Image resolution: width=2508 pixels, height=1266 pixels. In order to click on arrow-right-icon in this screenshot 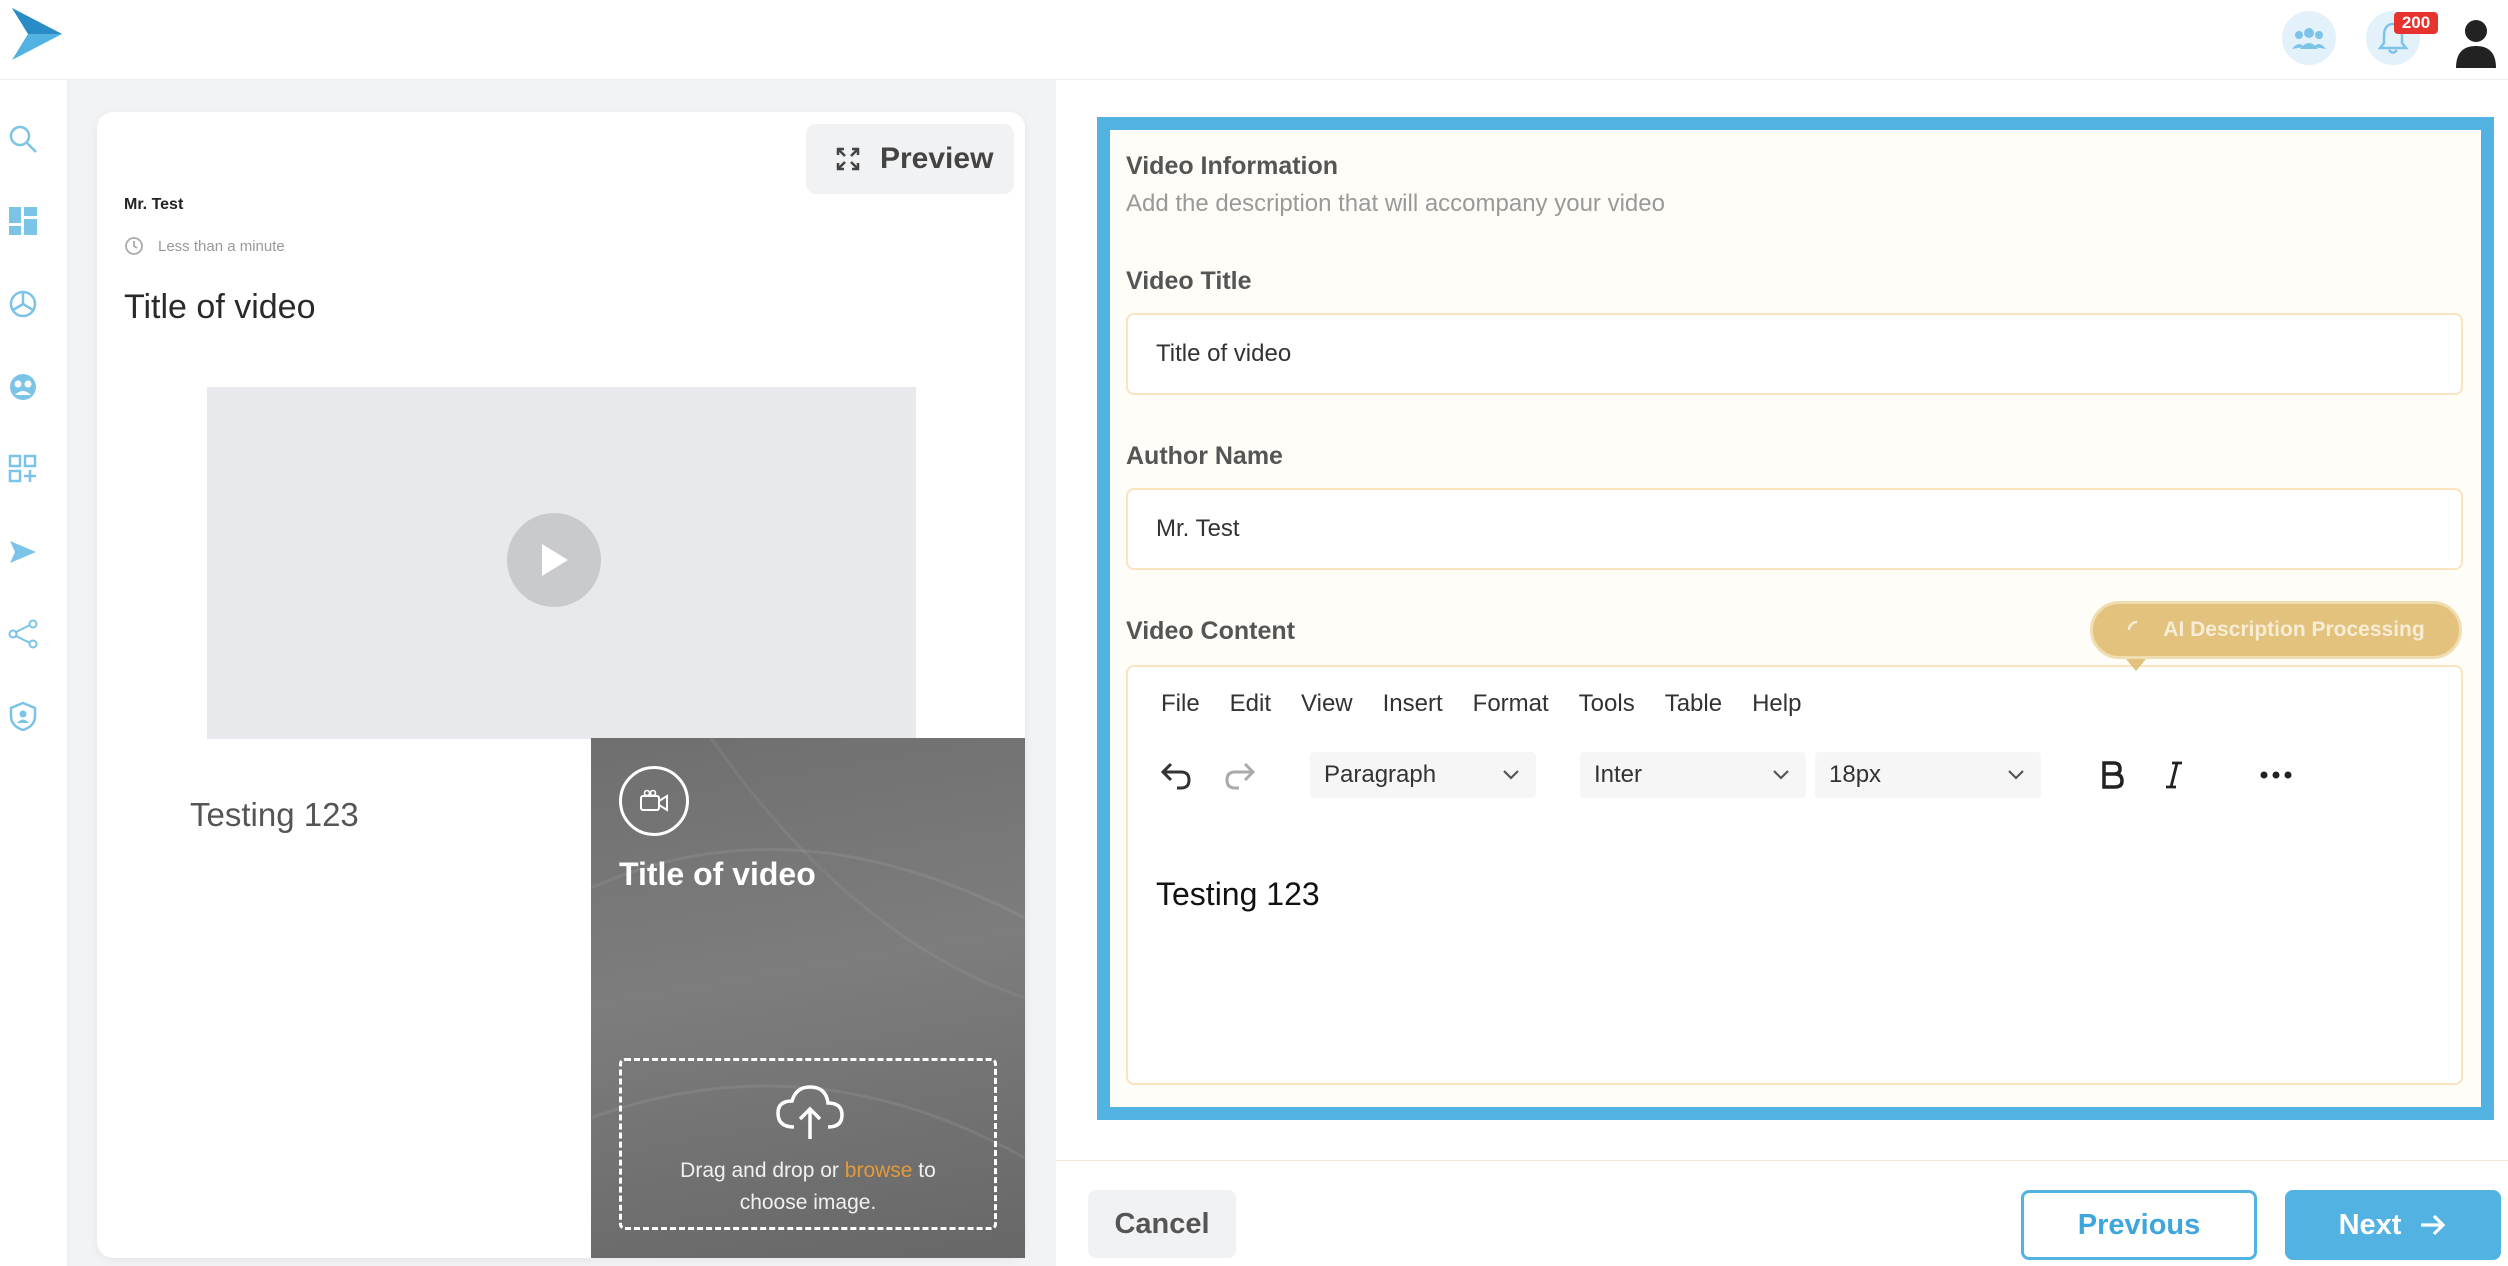, I will do `click(2433, 1225)`.